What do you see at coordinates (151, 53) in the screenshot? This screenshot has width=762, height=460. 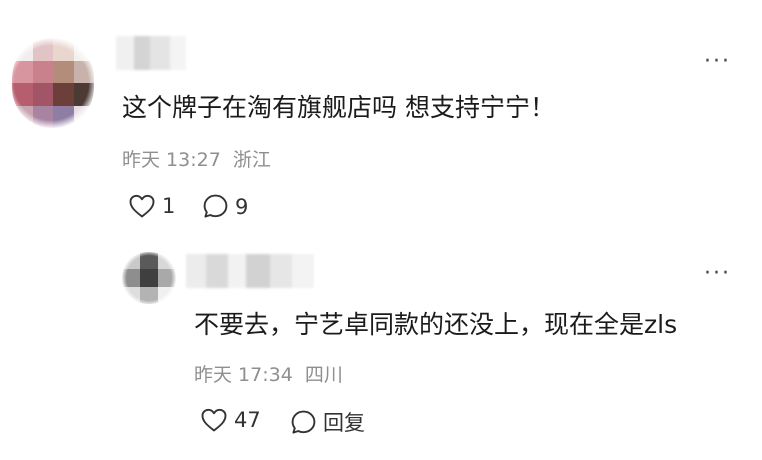 I see `commenter-username-blurred` at bounding box center [151, 53].